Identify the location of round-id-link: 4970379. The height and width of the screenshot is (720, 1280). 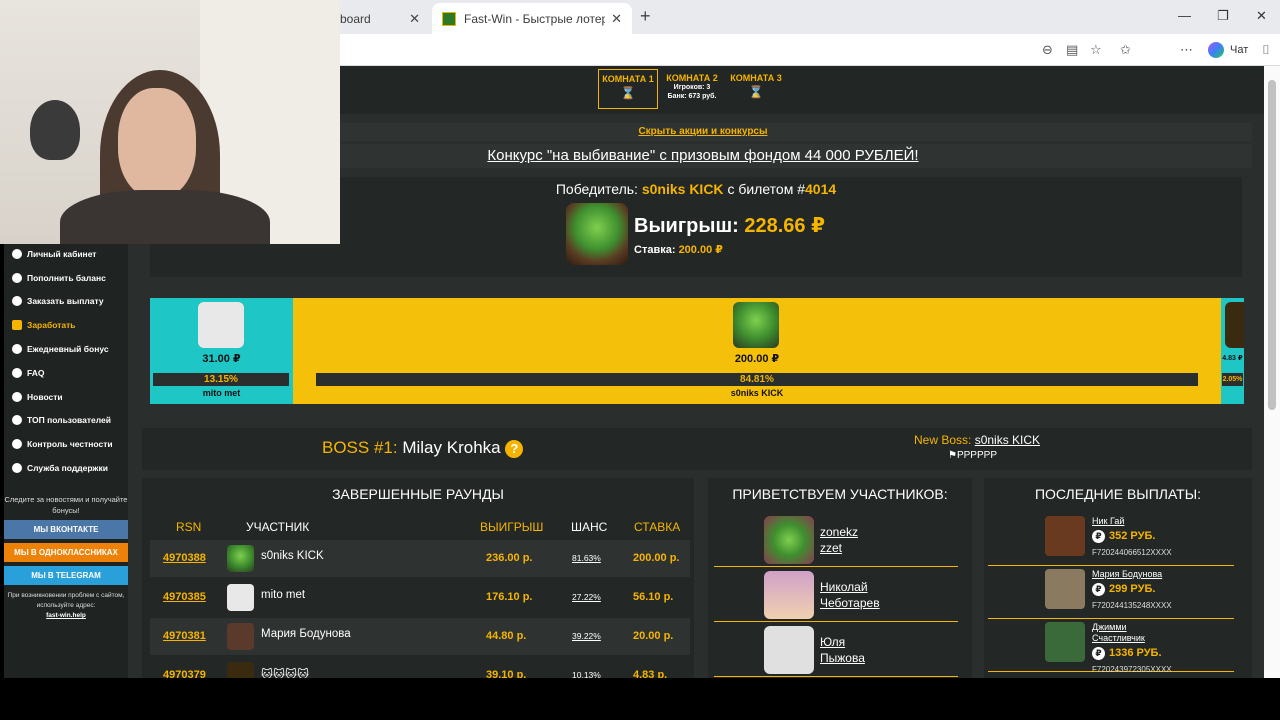
(184, 673).